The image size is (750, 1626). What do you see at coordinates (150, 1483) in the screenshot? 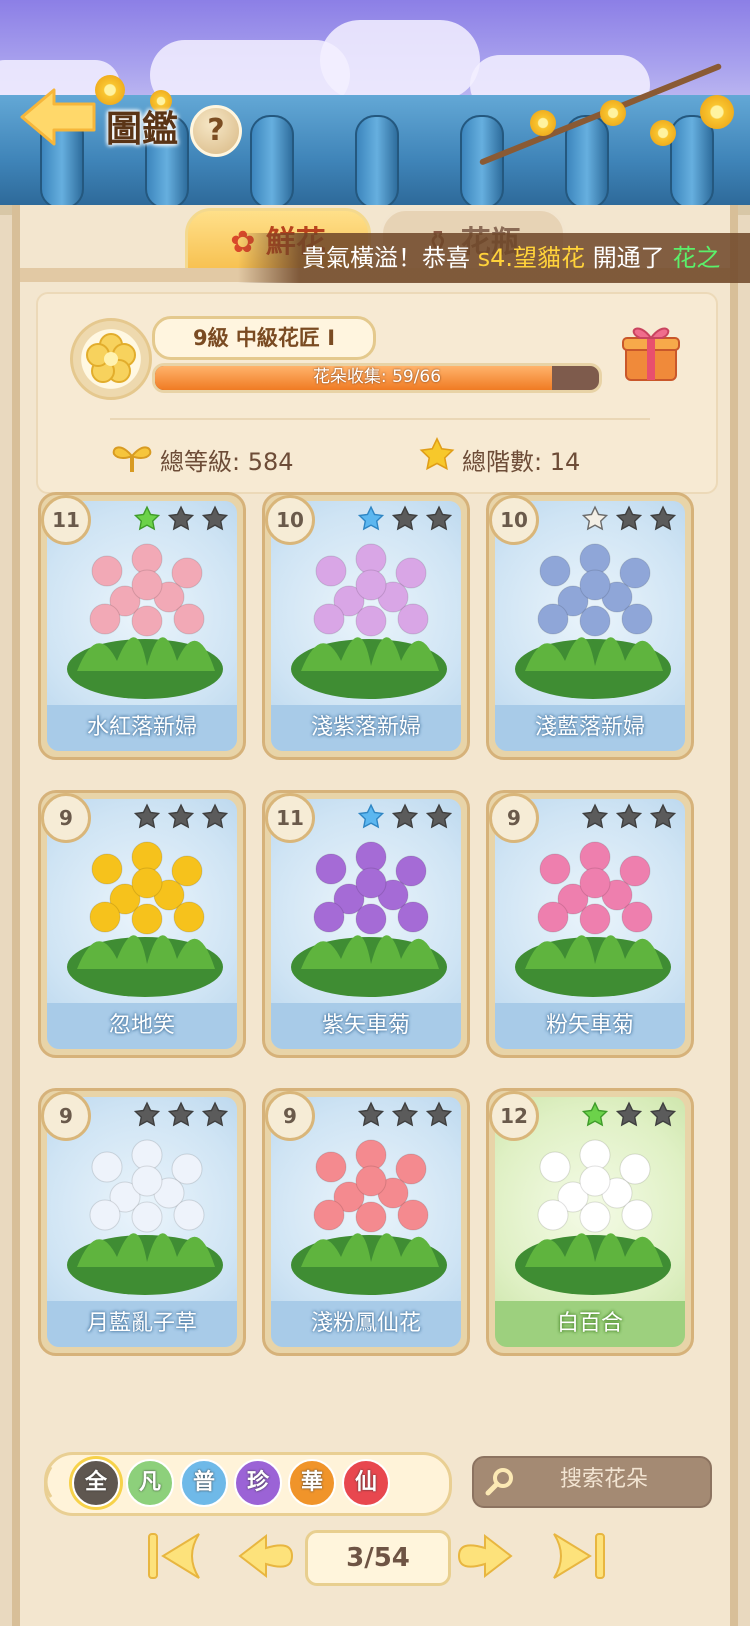
I see `rarity-filter-chip: 凡` at bounding box center [150, 1483].